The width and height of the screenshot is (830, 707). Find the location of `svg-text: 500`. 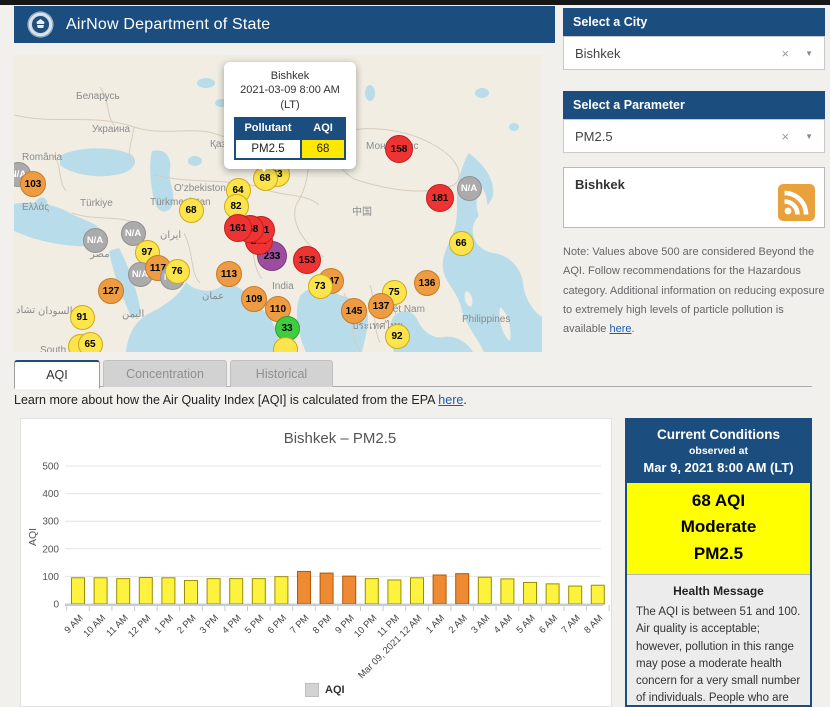

svg-text: 500 is located at coordinates (50, 467).